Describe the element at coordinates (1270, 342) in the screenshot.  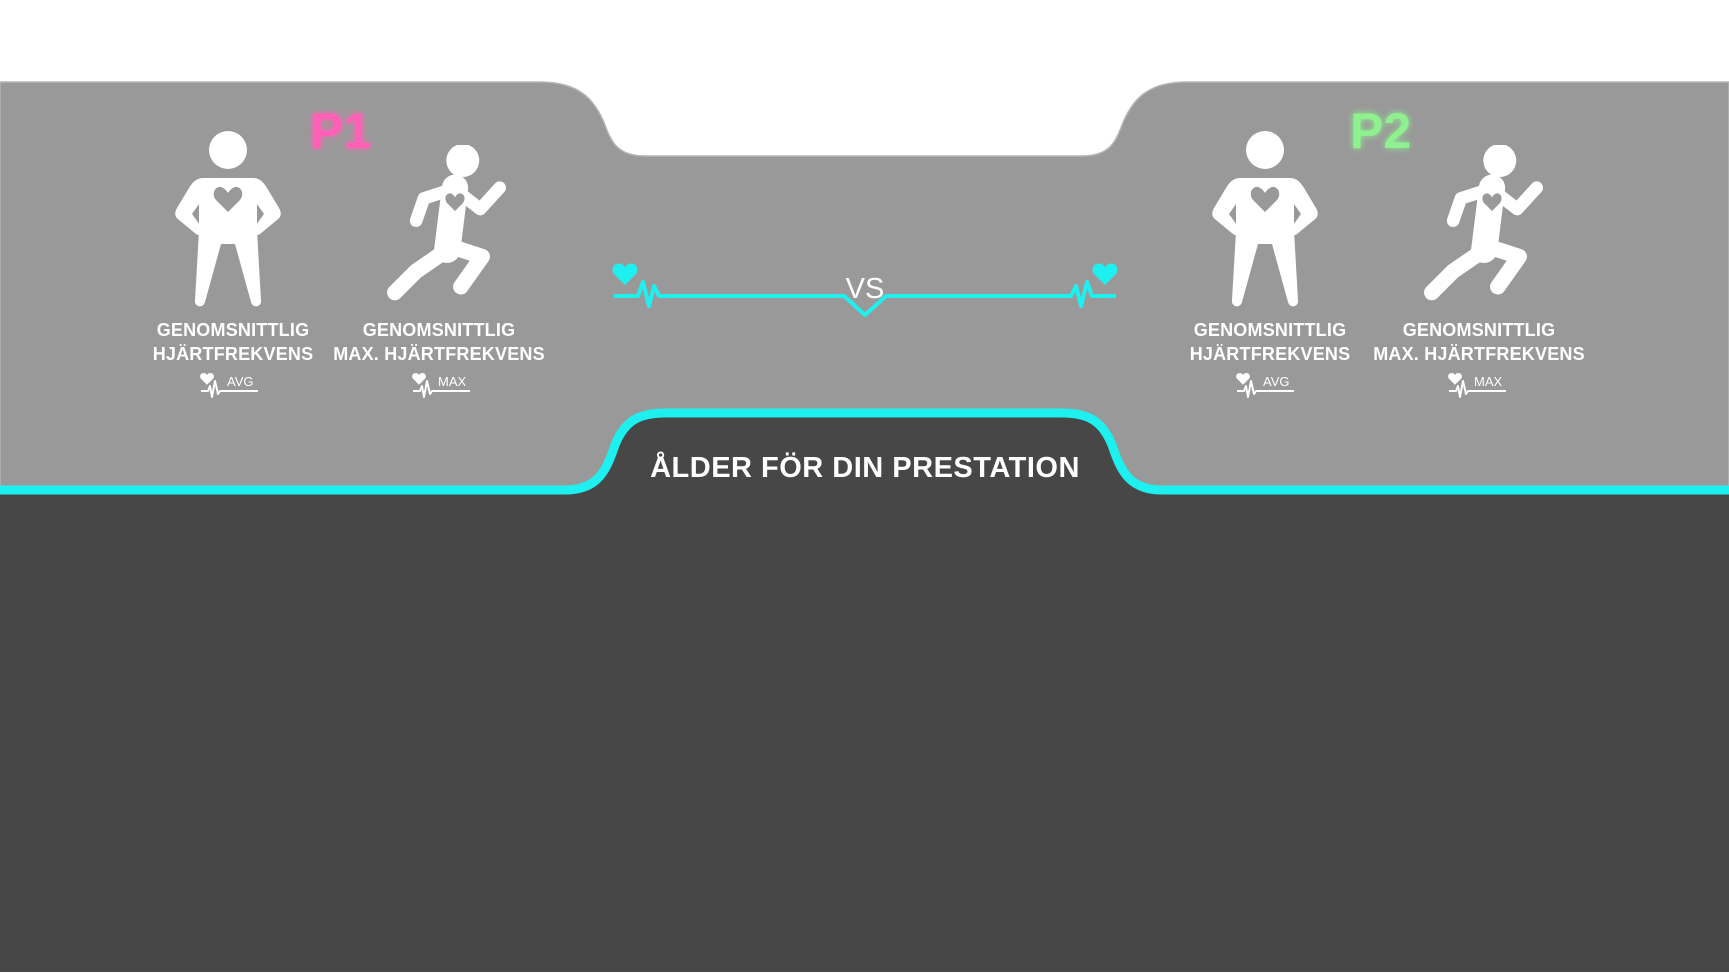
I see `p2-avg-hr-label: GENOMSNITTLIG HJÄRTFREKVENS` at that location.